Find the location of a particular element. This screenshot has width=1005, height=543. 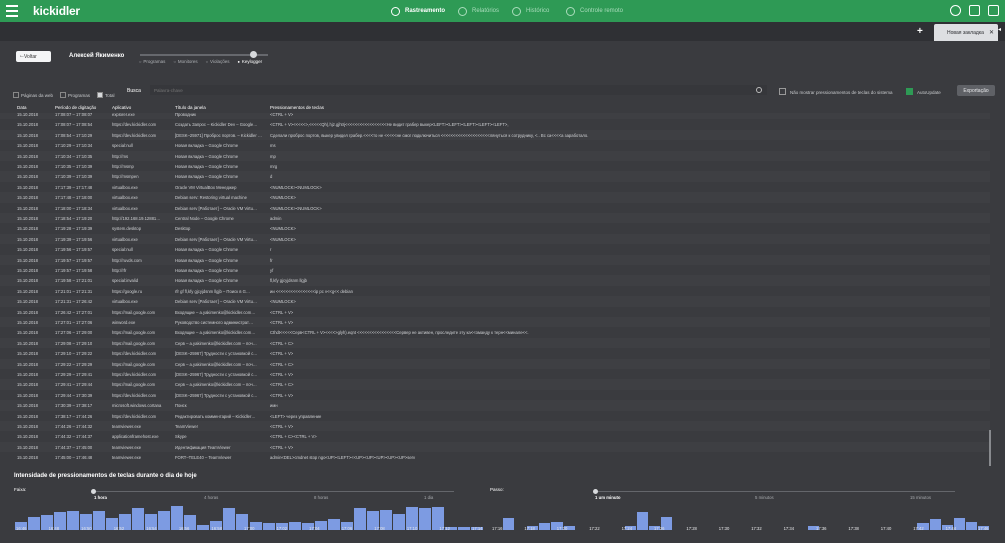

col-titulo: Título da janela is located at coordinates (190, 107).